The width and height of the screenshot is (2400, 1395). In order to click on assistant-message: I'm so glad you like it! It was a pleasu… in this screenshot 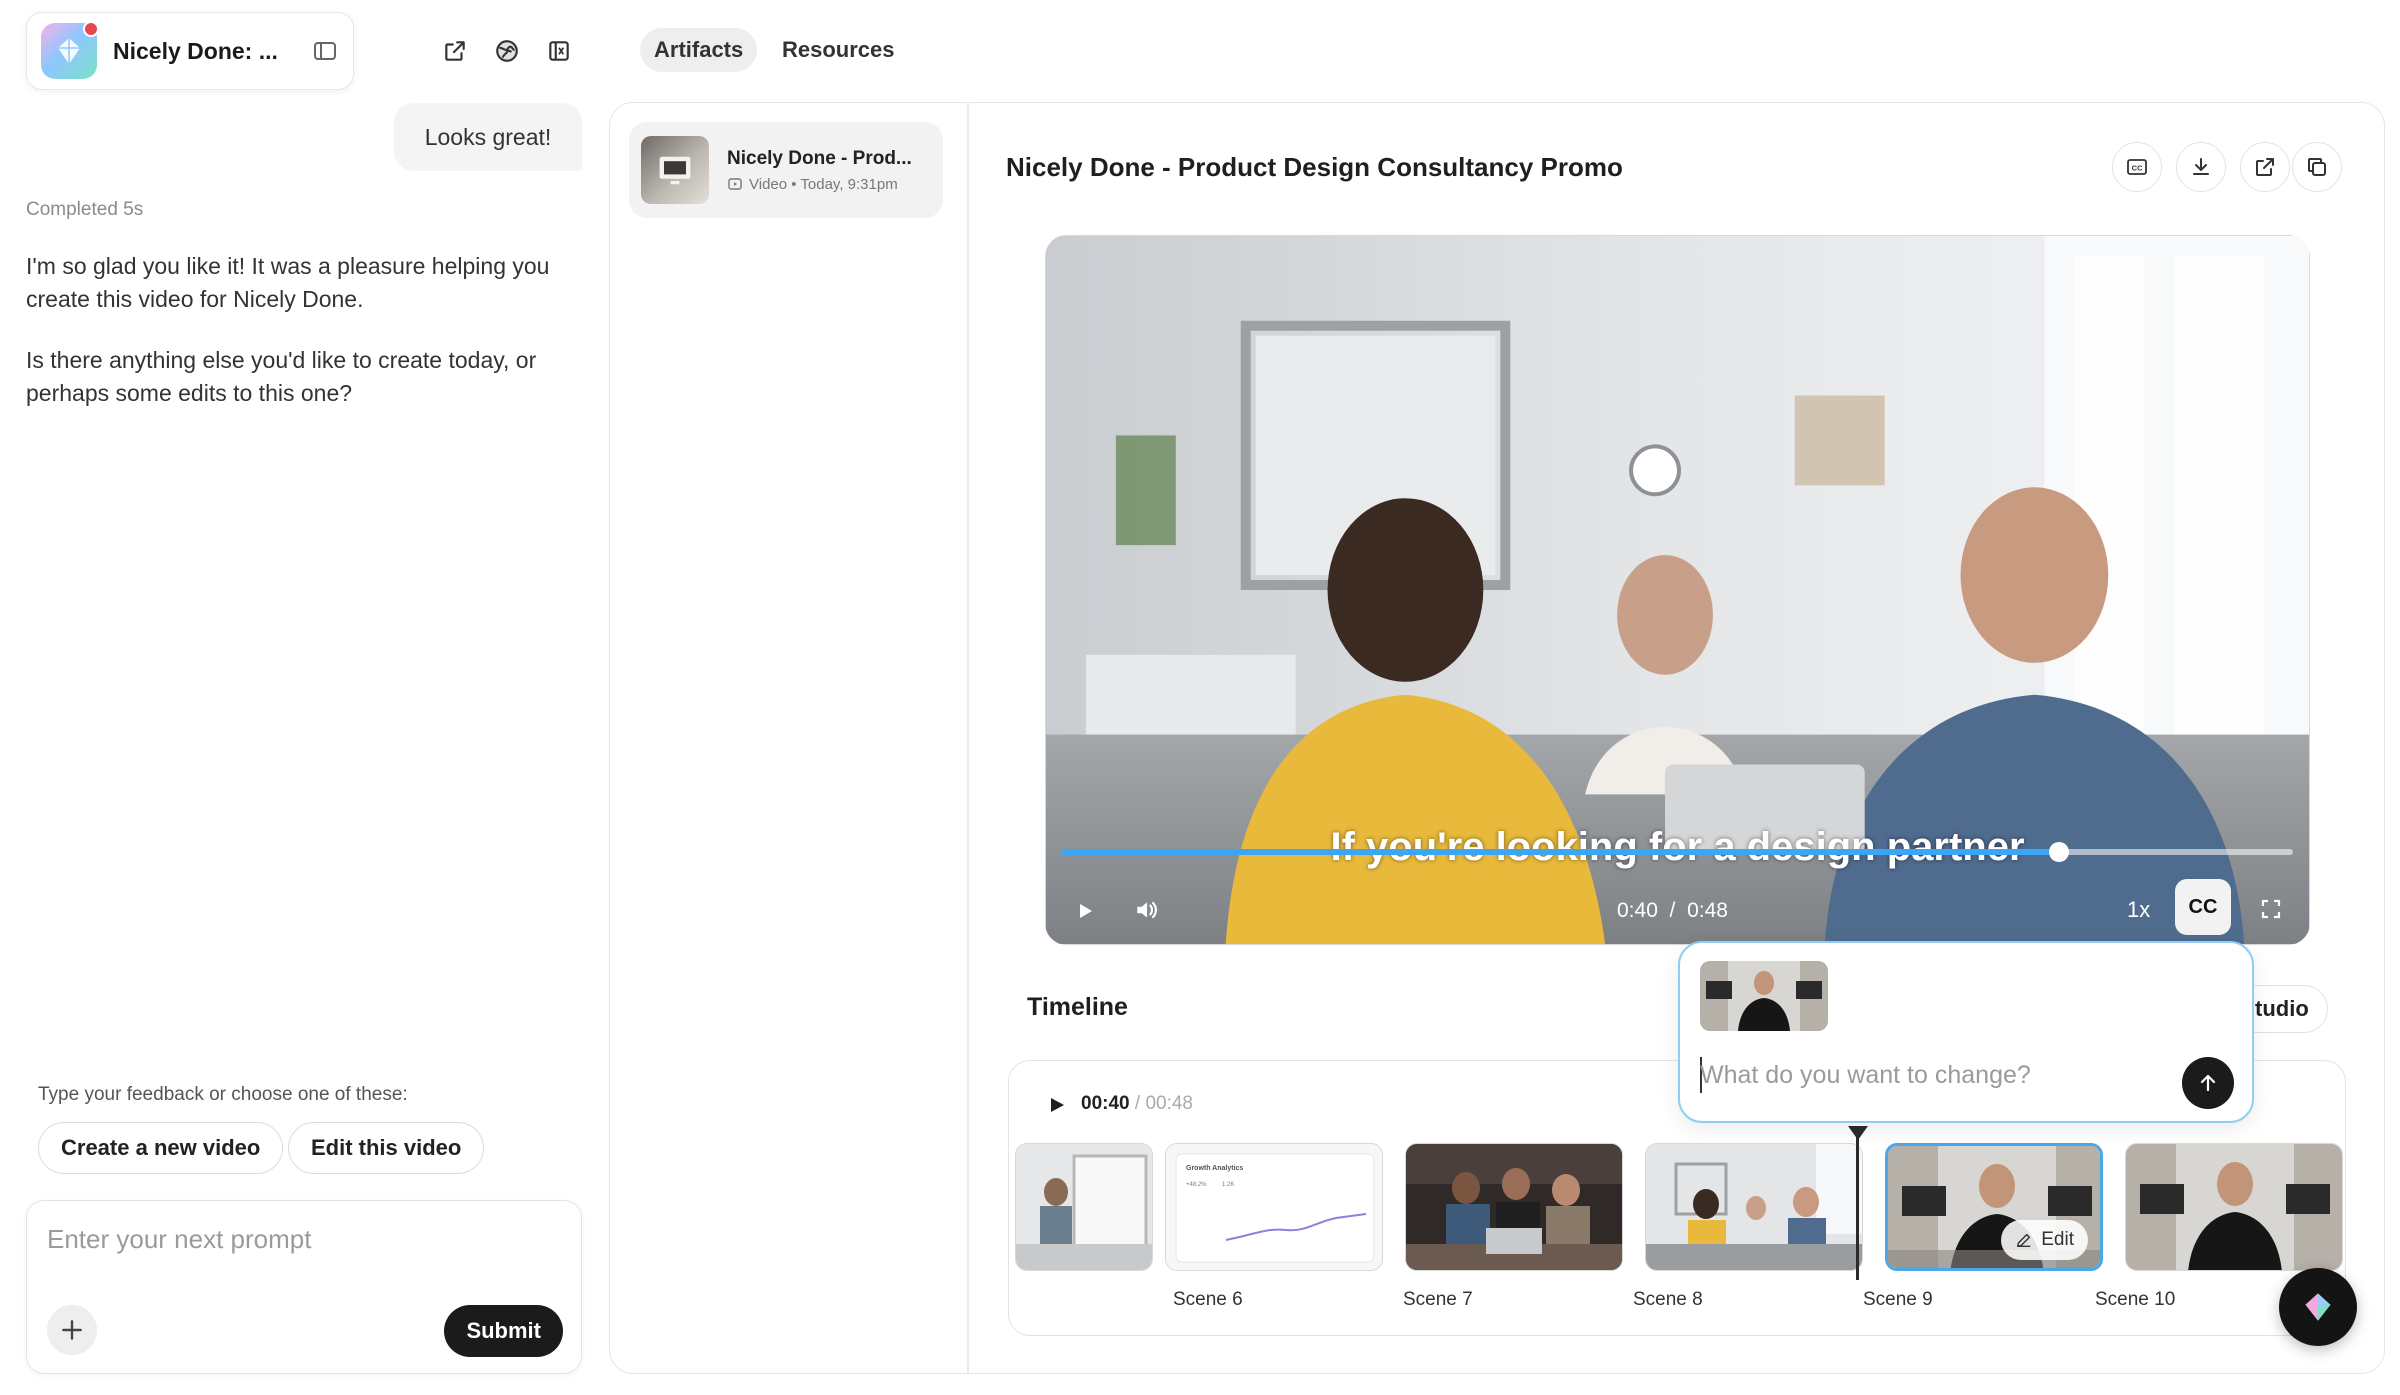, I will do `click(296, 344)`.